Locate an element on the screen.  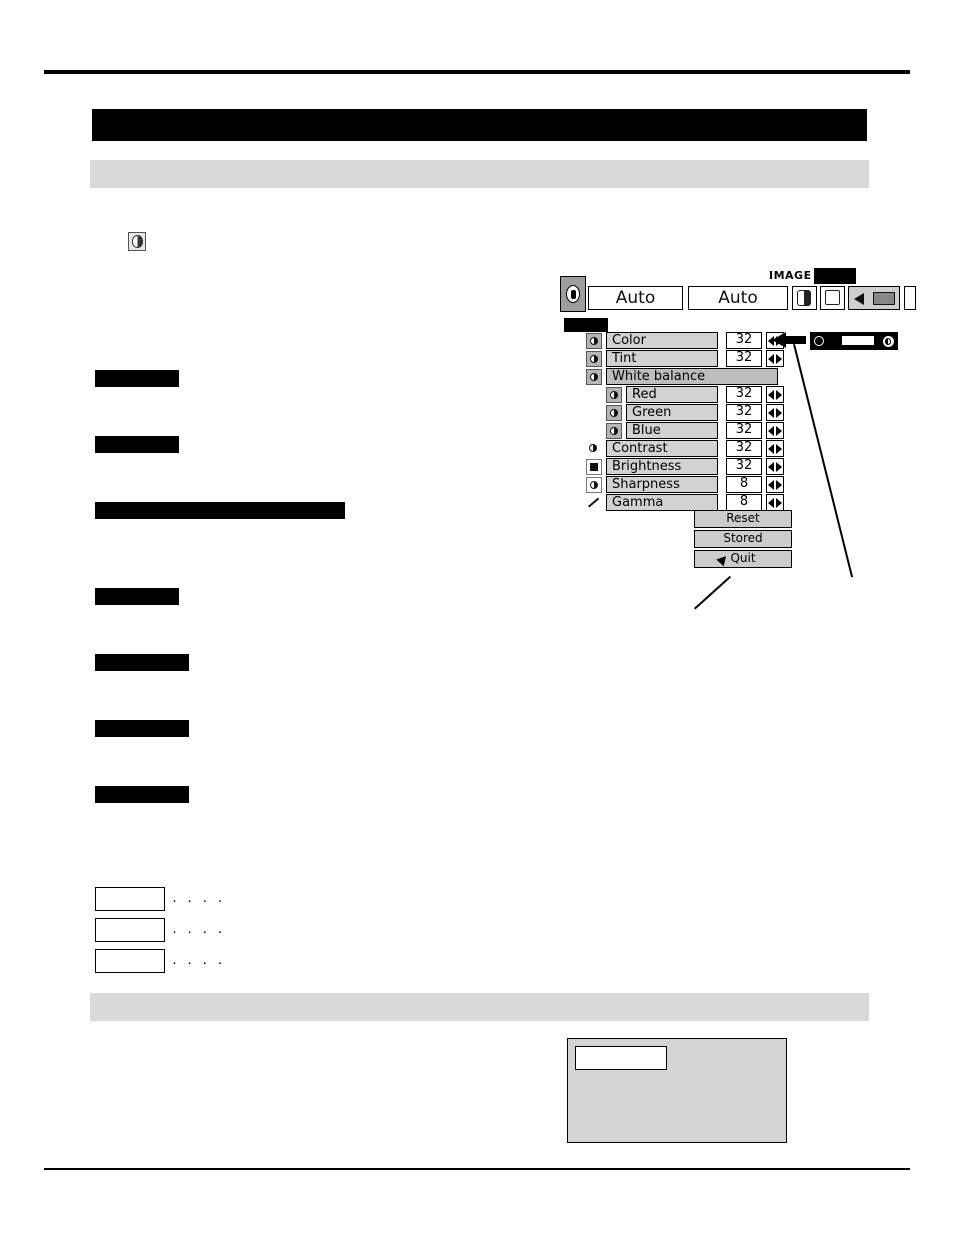
screen-square-icon is located at coordinates (832, 297).